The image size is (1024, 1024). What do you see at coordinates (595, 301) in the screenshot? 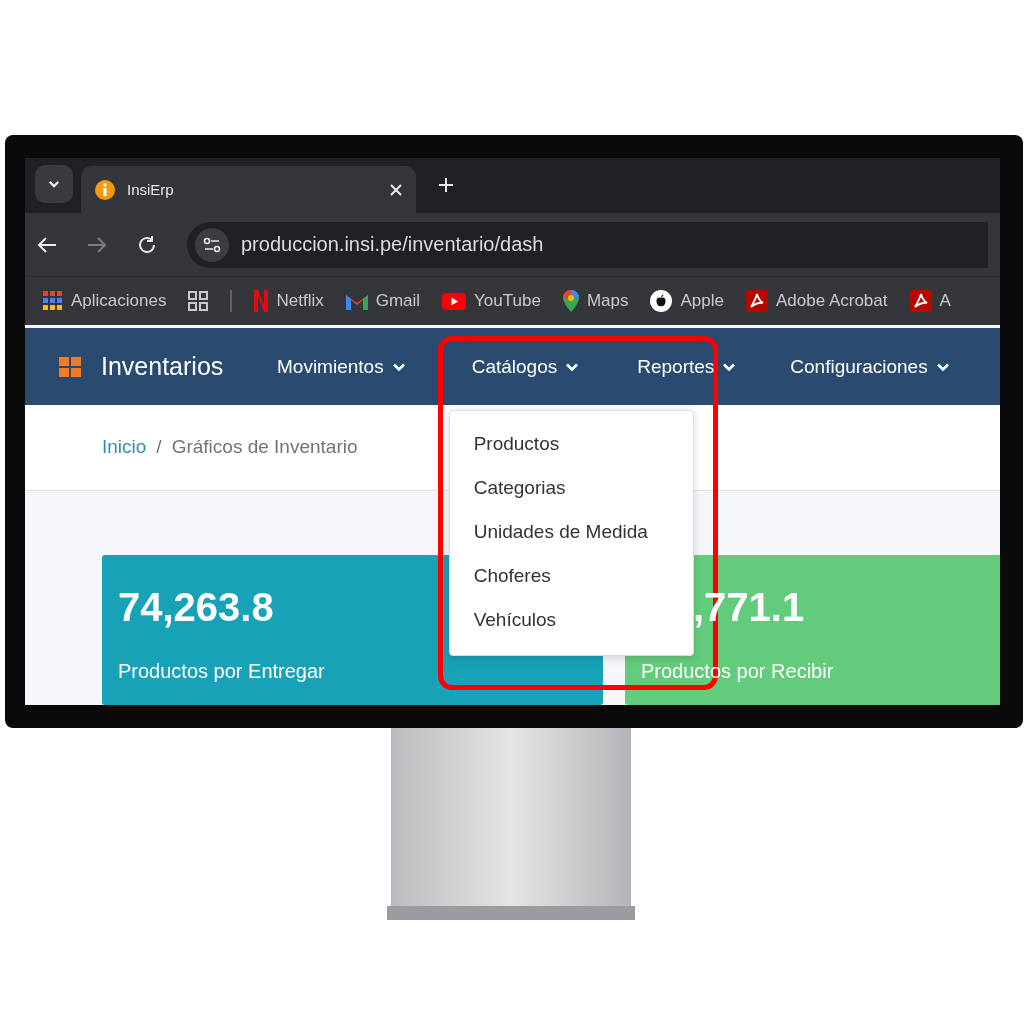
I see `bookmark-link: Maps` at bounding box center [595, 301].